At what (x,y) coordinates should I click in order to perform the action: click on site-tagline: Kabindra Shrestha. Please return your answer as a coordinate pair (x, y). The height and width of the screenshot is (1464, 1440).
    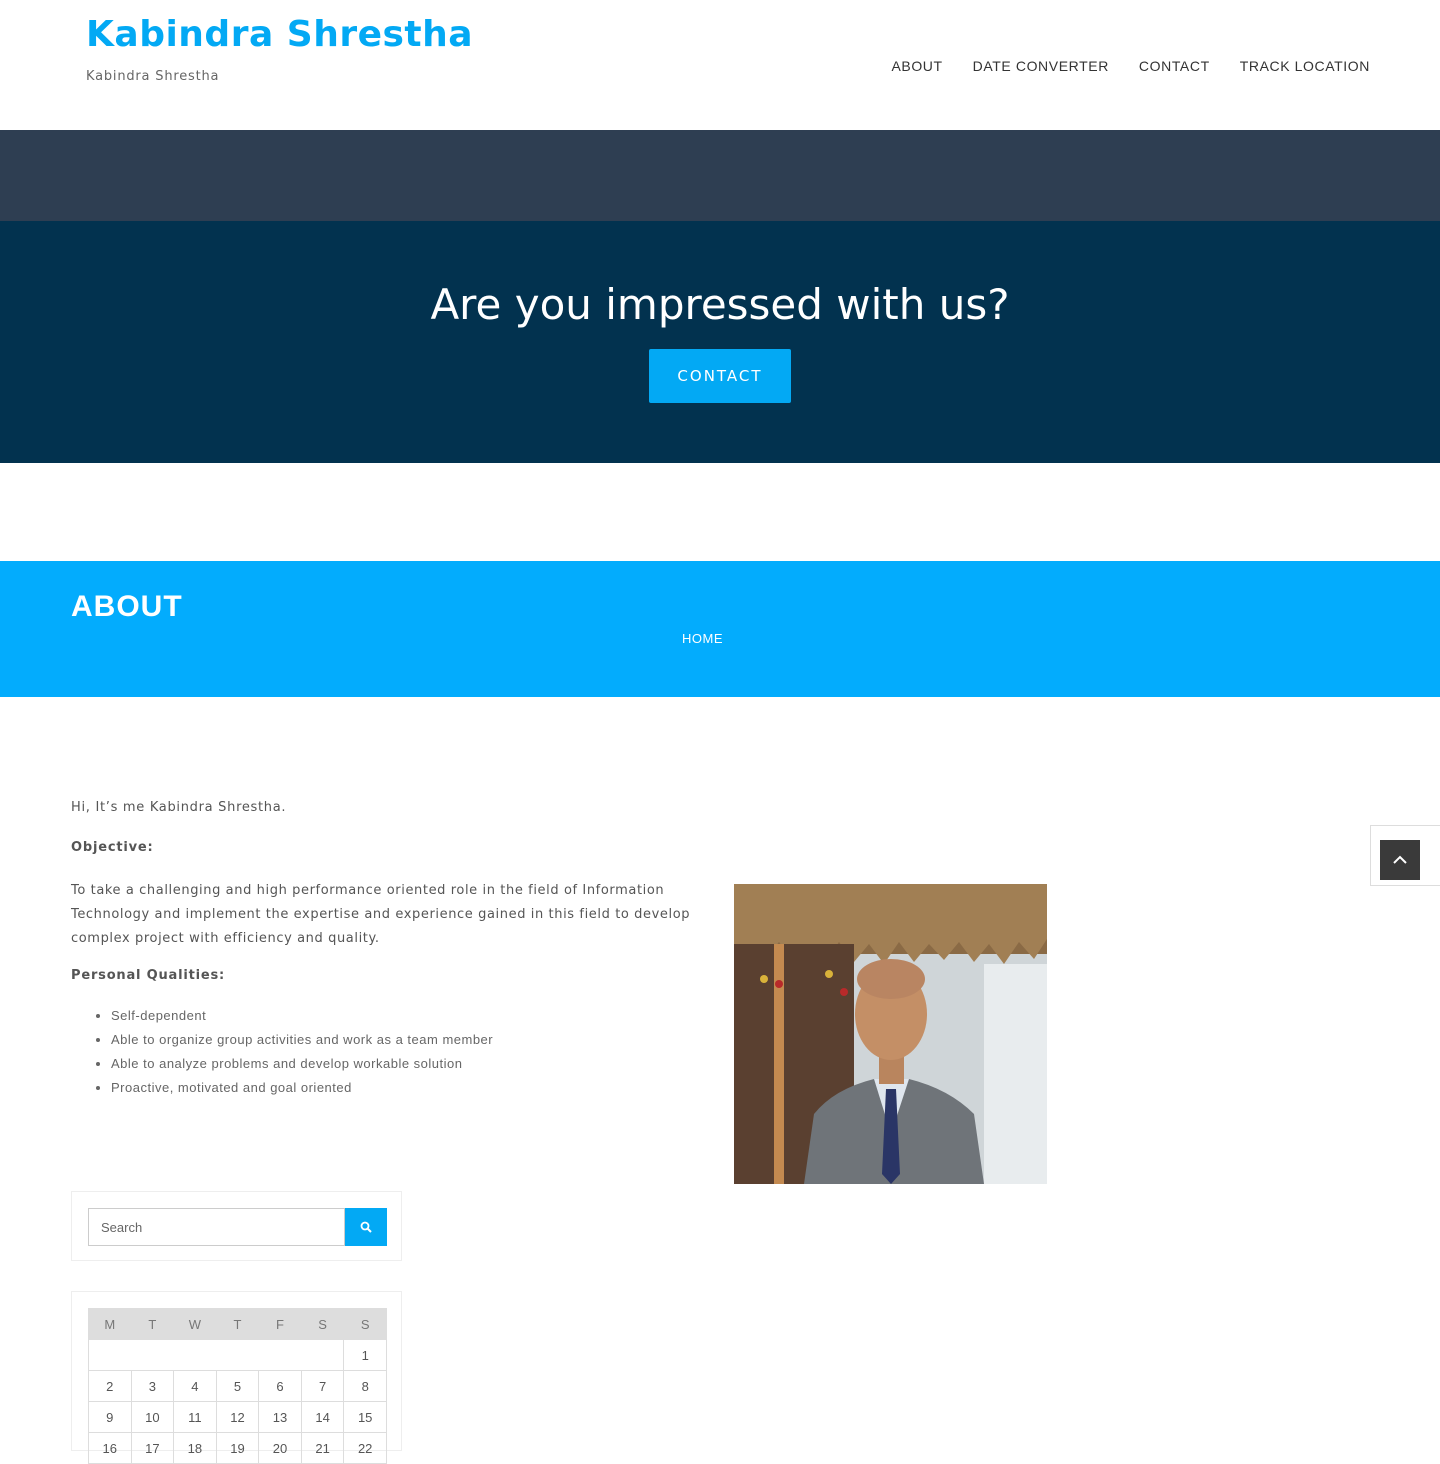
    Looking at the image, I should click on (153, 76).